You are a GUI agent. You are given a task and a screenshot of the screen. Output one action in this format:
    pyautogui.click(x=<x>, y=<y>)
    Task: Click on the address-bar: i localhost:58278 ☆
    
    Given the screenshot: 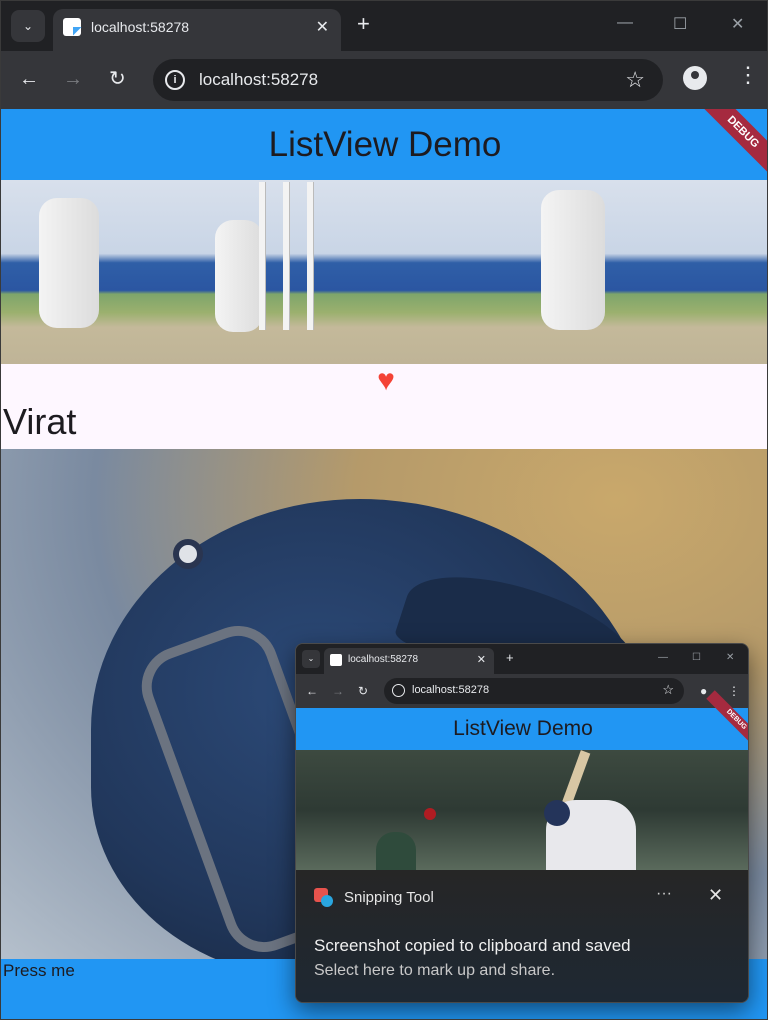 What is the action you would take?
    pyautogui.click(x=408, y=80)
    